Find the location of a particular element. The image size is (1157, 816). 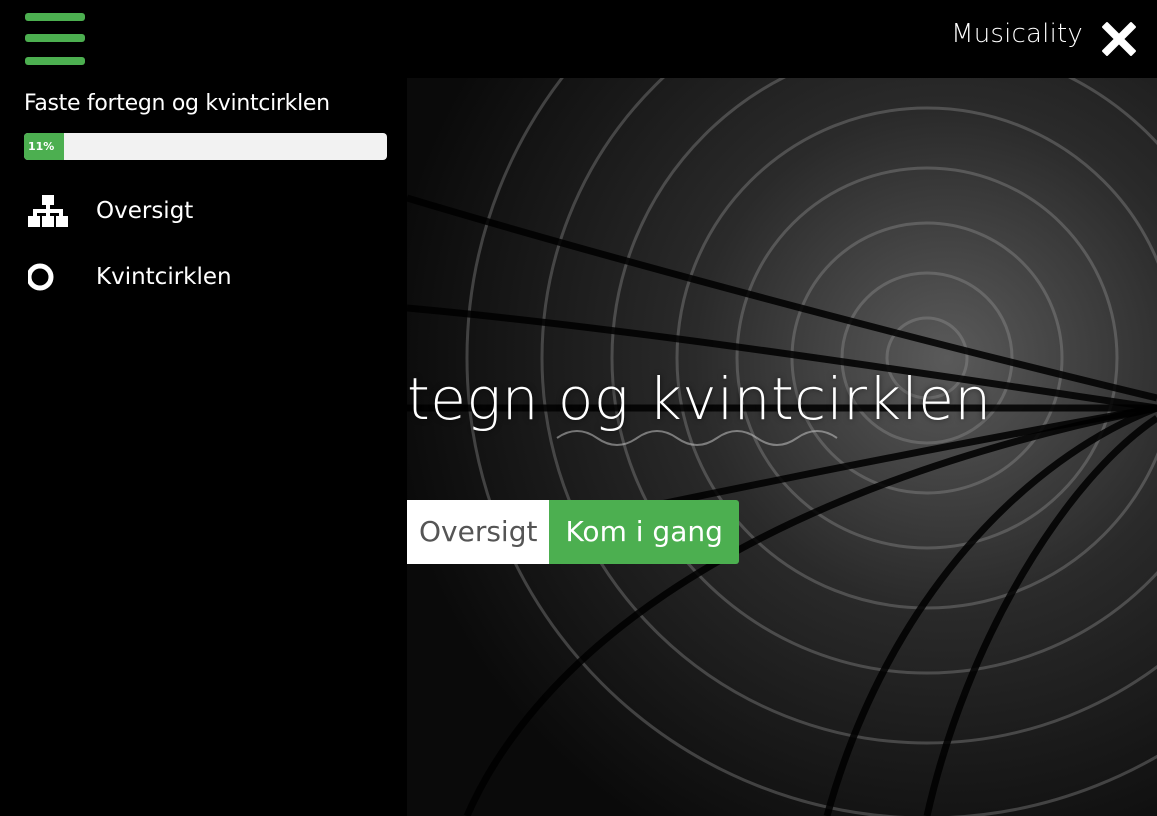

sidebar-item-label: Oversigt is located at coordinates (145, 211).